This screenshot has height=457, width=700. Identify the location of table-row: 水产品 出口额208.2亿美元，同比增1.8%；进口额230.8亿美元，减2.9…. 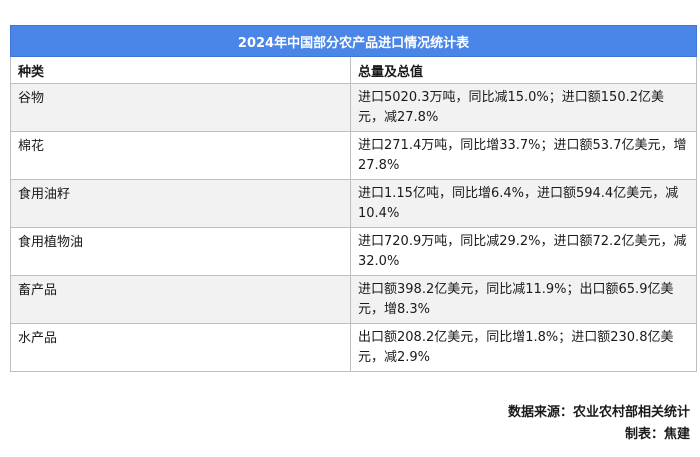
(353, 347).